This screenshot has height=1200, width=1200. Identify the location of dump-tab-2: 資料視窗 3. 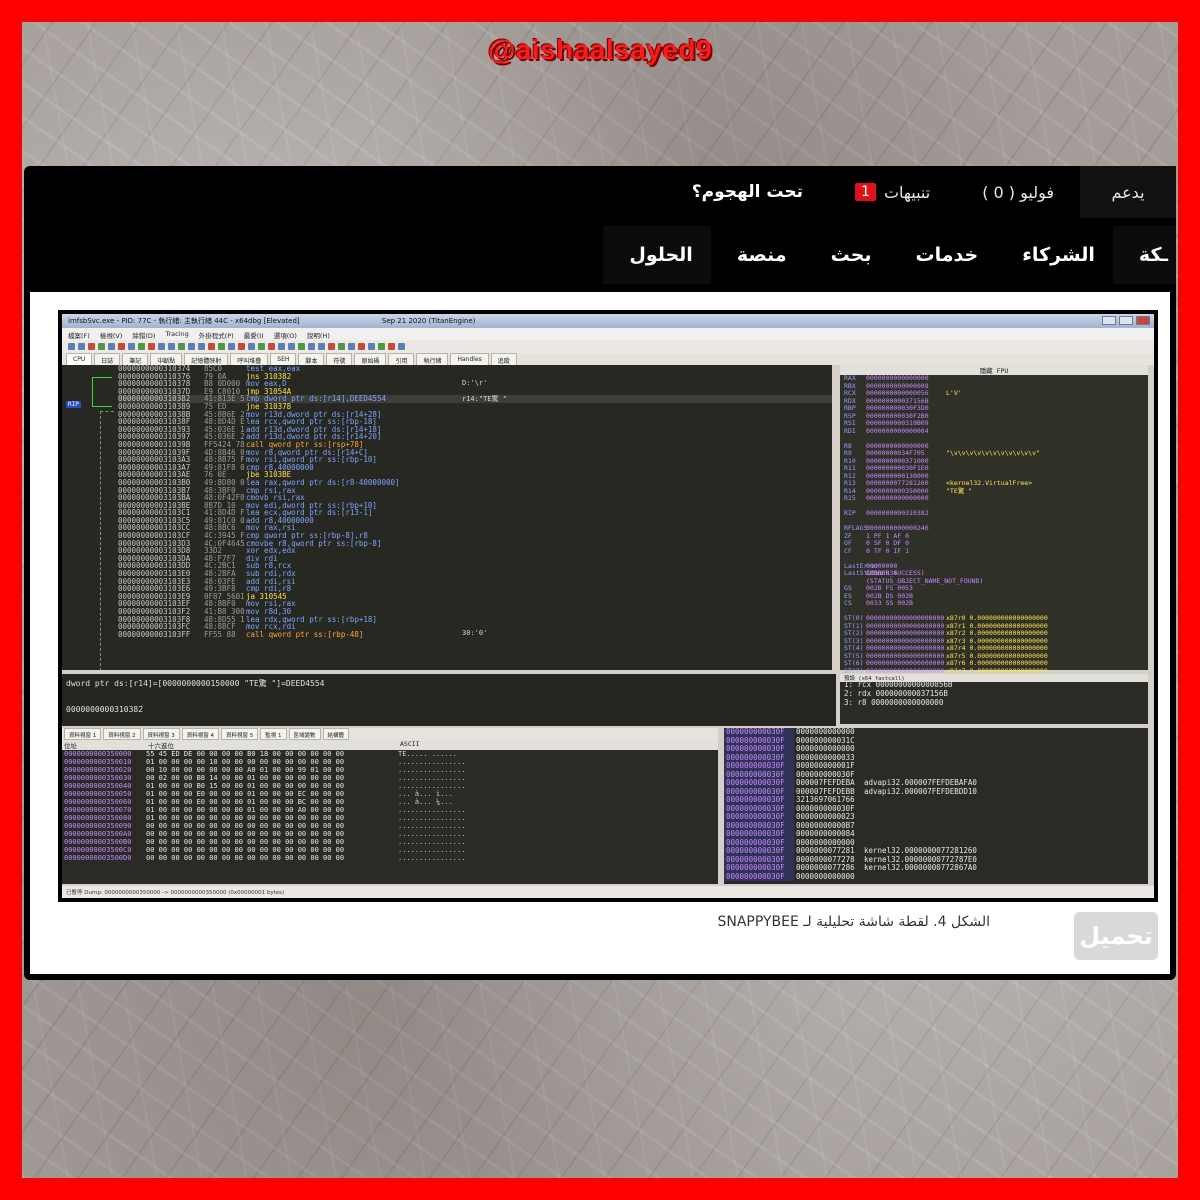
(161, 734).